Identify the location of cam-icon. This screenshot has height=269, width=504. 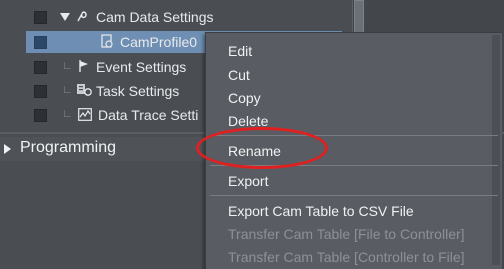
(82, 16).